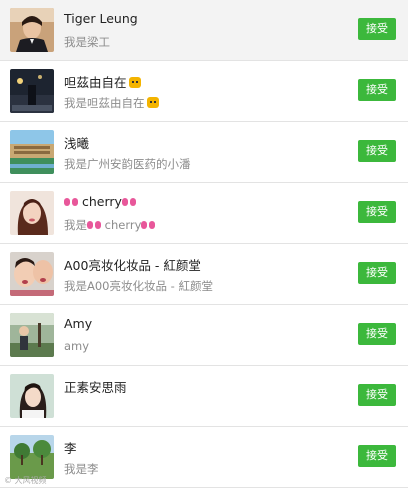  Describe the element at coordinates (81, 469) in the screenshot. I see `request-message: 我是李` at that location.